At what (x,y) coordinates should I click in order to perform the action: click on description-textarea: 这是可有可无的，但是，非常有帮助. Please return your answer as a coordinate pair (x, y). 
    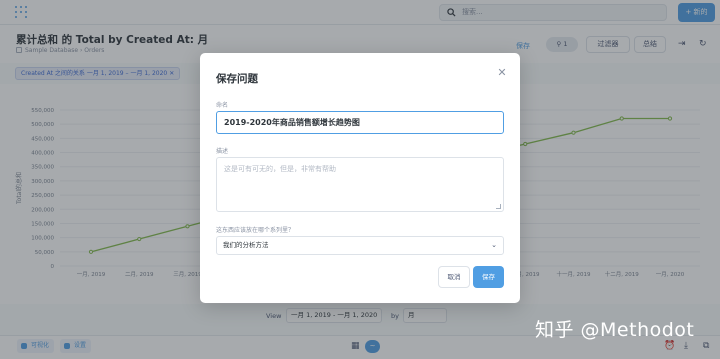
    Looking at the image, I should click on (360, 184).